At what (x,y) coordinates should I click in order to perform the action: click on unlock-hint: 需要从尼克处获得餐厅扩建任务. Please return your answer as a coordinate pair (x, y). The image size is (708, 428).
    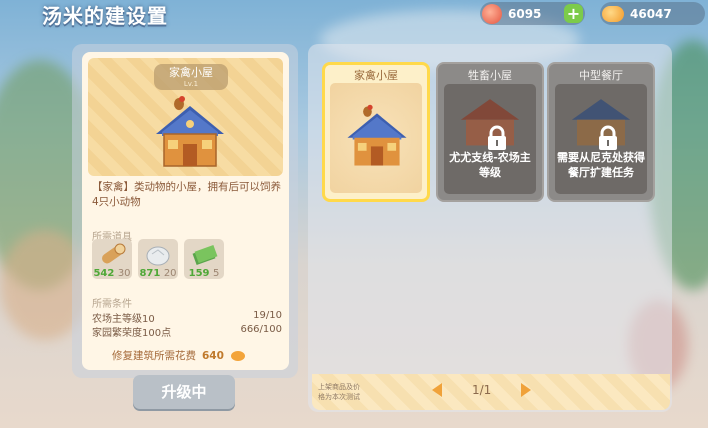
    Looking at the image, I should click on (601, 165).